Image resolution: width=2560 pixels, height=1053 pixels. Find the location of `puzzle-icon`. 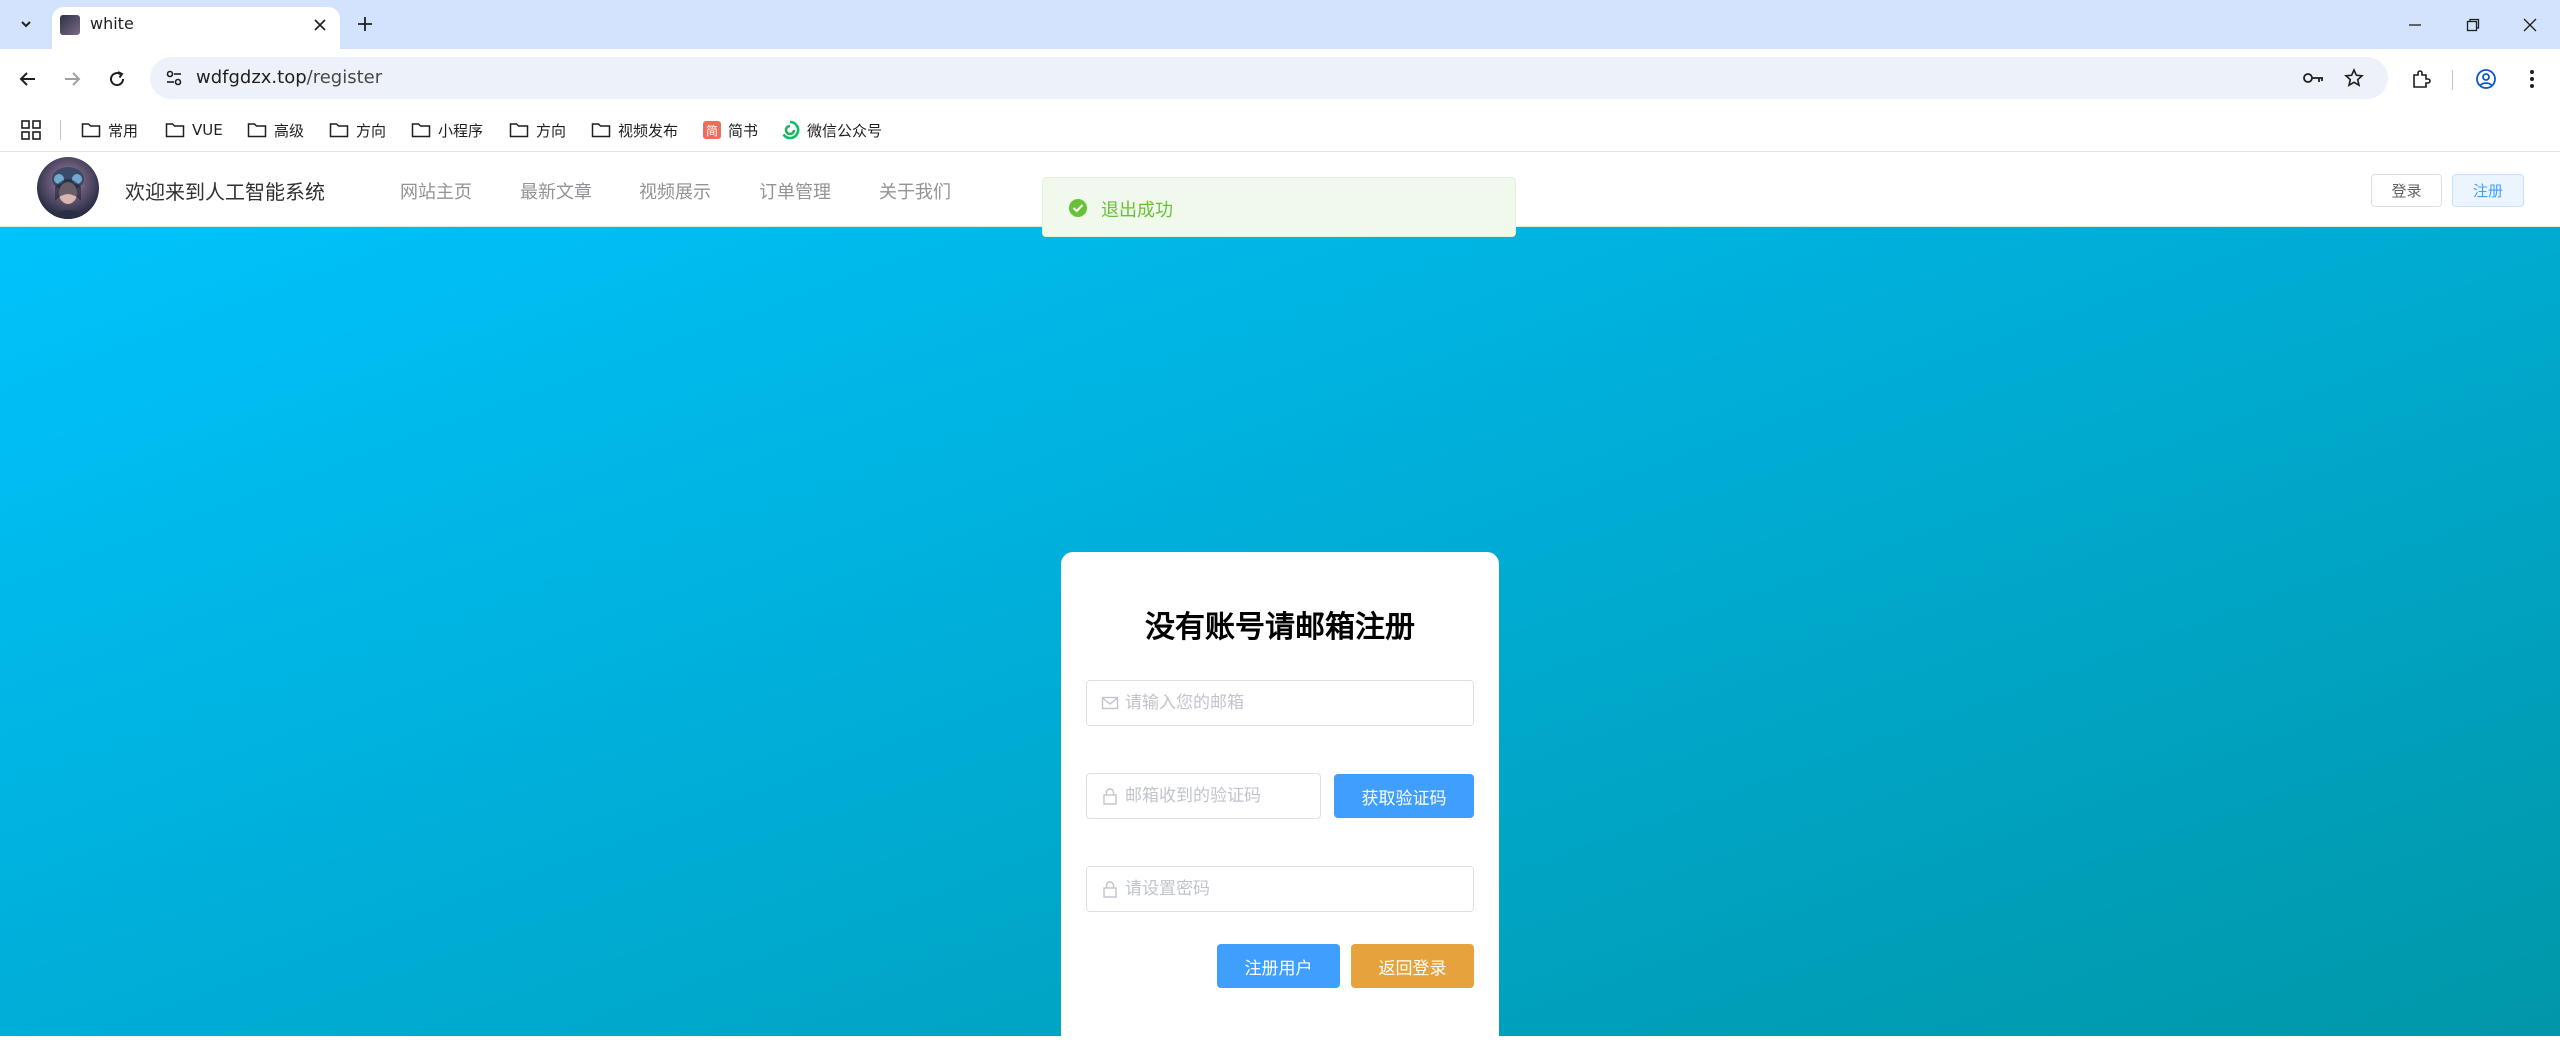

puzzle-icon is located at coordinates (2422, 79).